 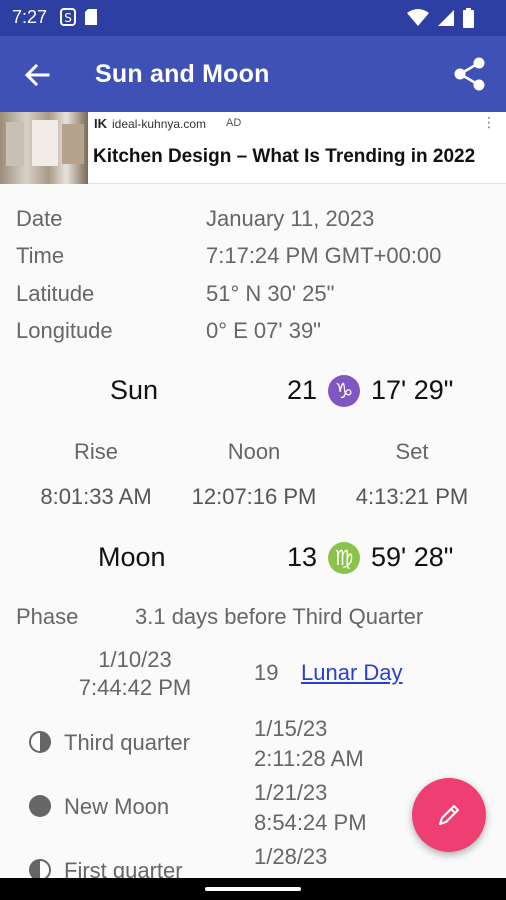 What do you see at coordinates (135, 687) in the screenshot?
I see `lunar-date-time: 7:44:42 PM` at bounding box center [135, 687].